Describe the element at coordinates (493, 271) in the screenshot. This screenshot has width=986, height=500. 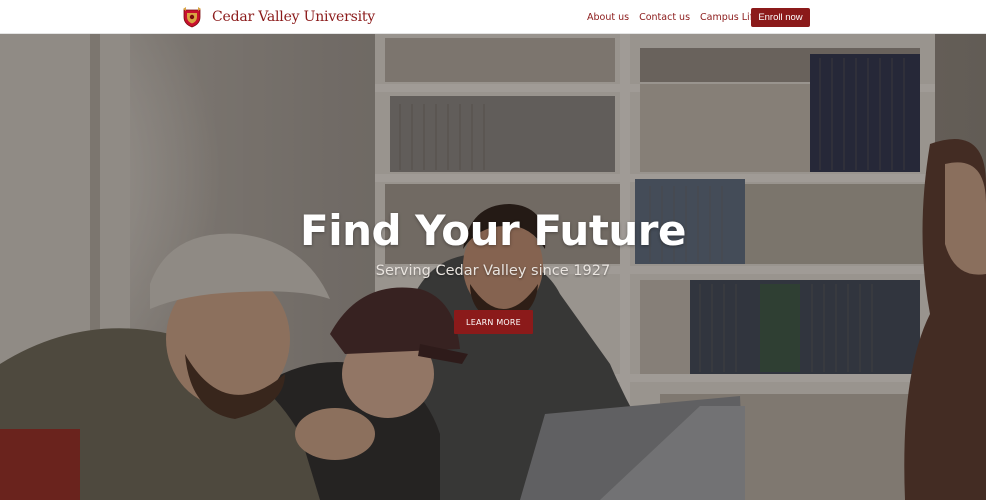
I see `hero-subtitle: Serving Cedar Valley since 1927` at that location.